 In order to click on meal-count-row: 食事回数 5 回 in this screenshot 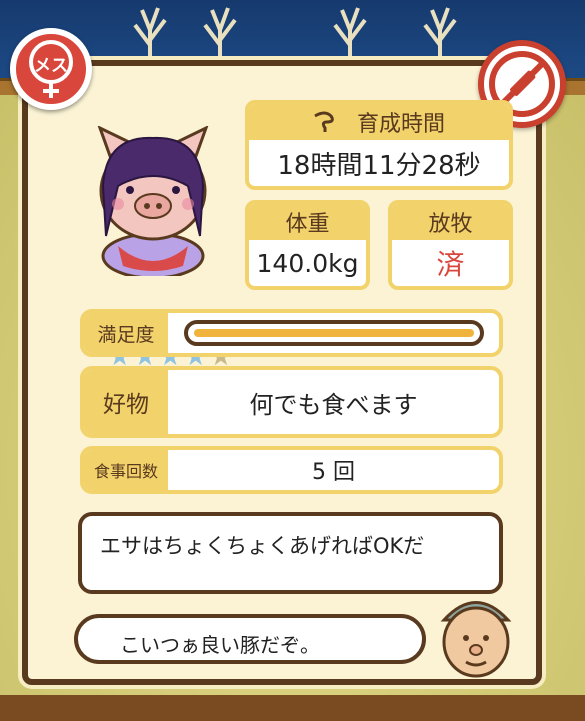, I will do `click(291, 470)`.